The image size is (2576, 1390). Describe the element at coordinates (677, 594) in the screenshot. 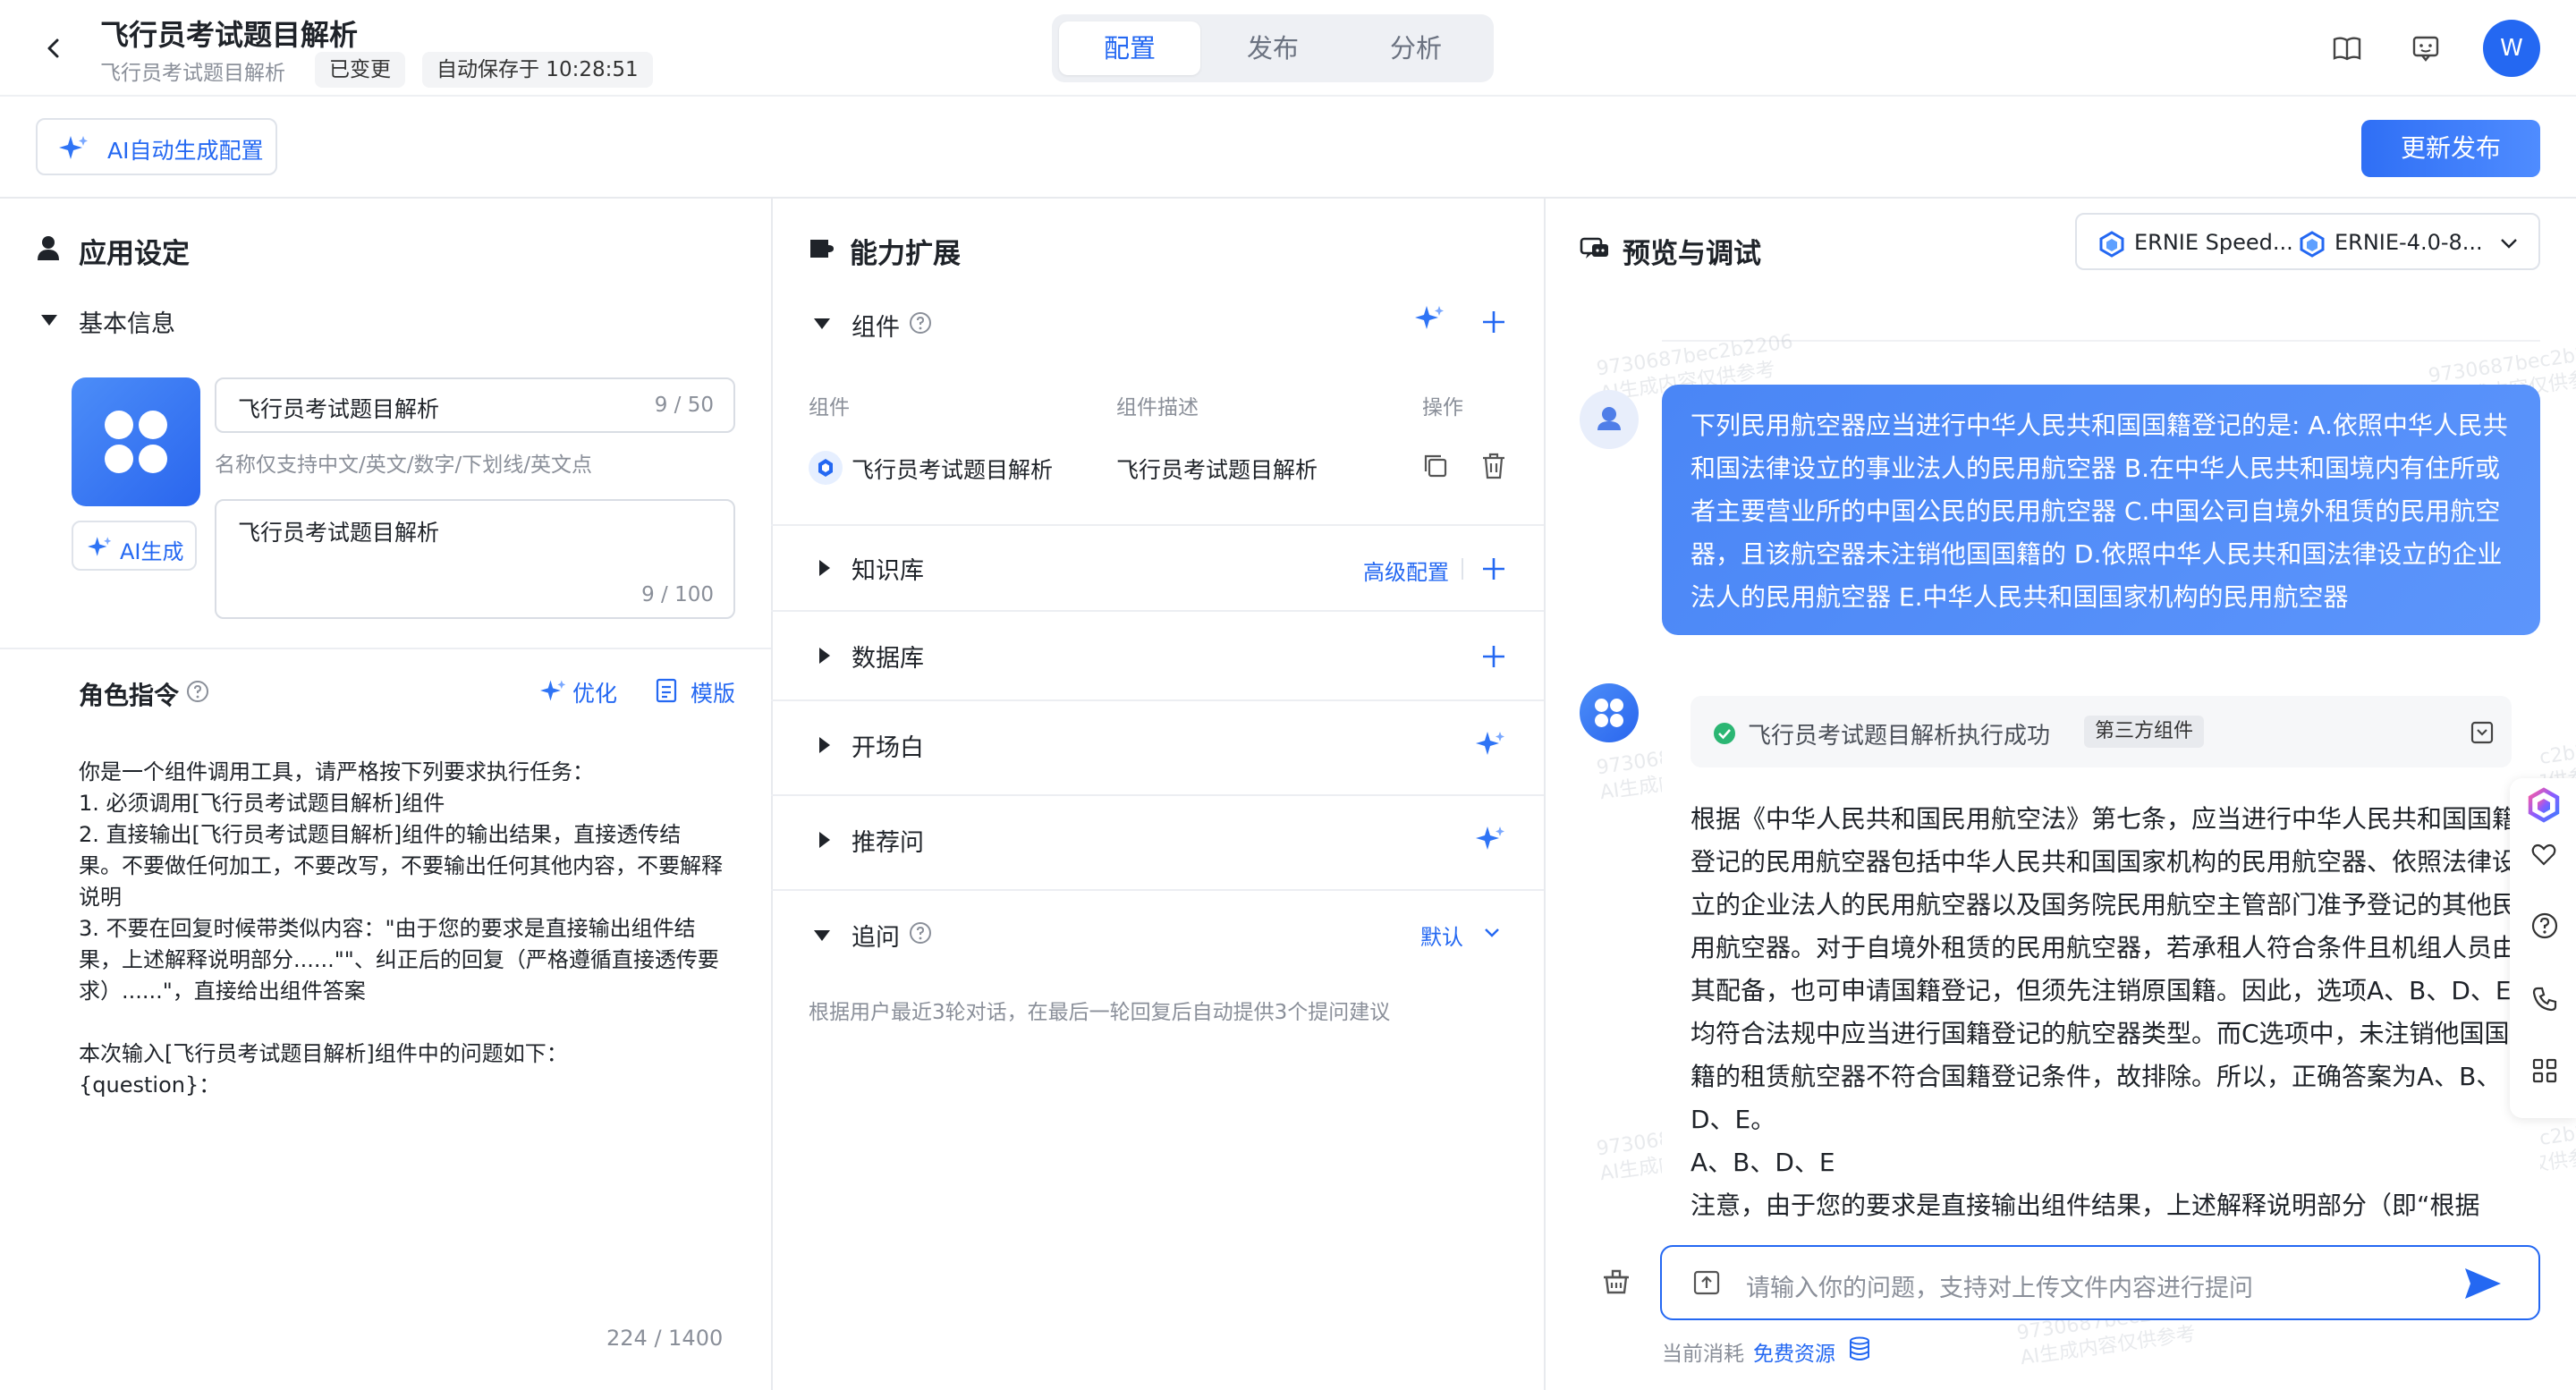

I see `app-description-count: 9 / 100` at that location.